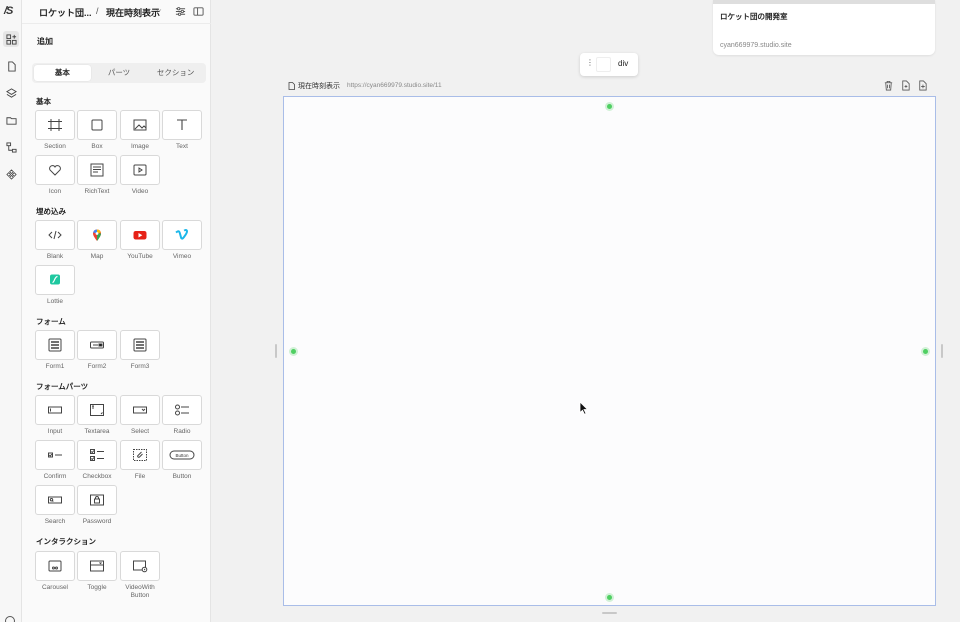 This screenshot has width=960, height=622. Describe the element at coordinates (11, 120) in the screenshot. I see `folder-icon` at that location.